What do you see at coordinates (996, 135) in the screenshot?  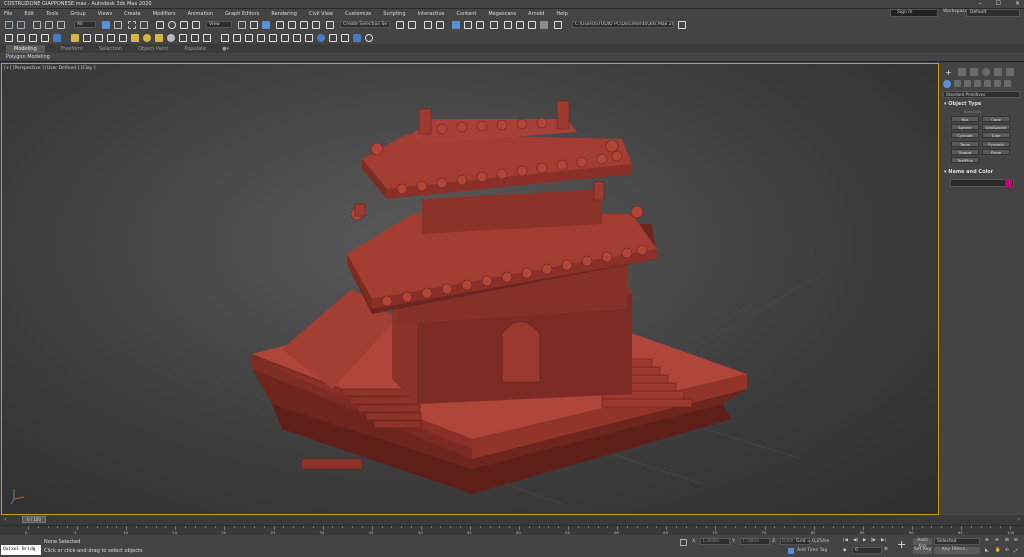 I see `tube-button: Tube` at bounding box center [996, 135].